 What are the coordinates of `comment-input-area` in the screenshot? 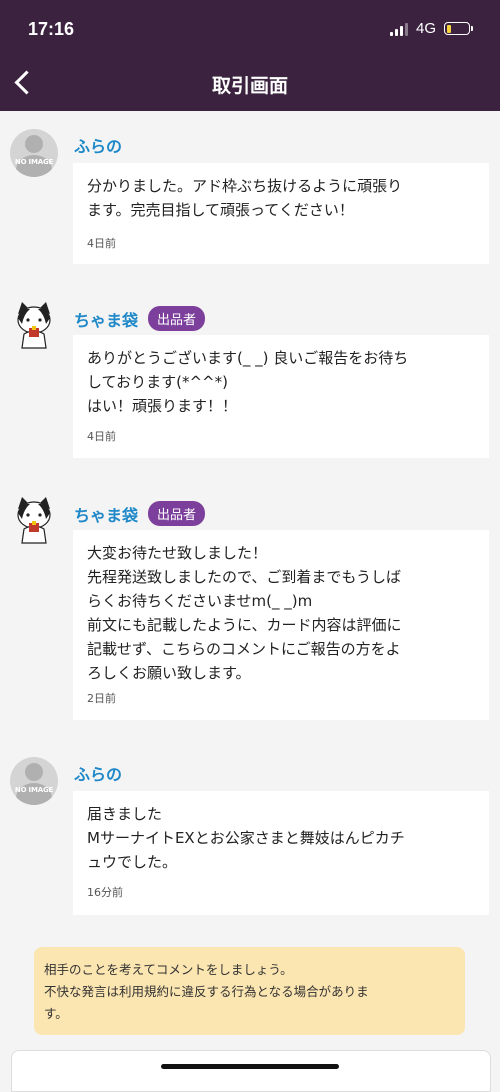 It's located at (251, 1071).